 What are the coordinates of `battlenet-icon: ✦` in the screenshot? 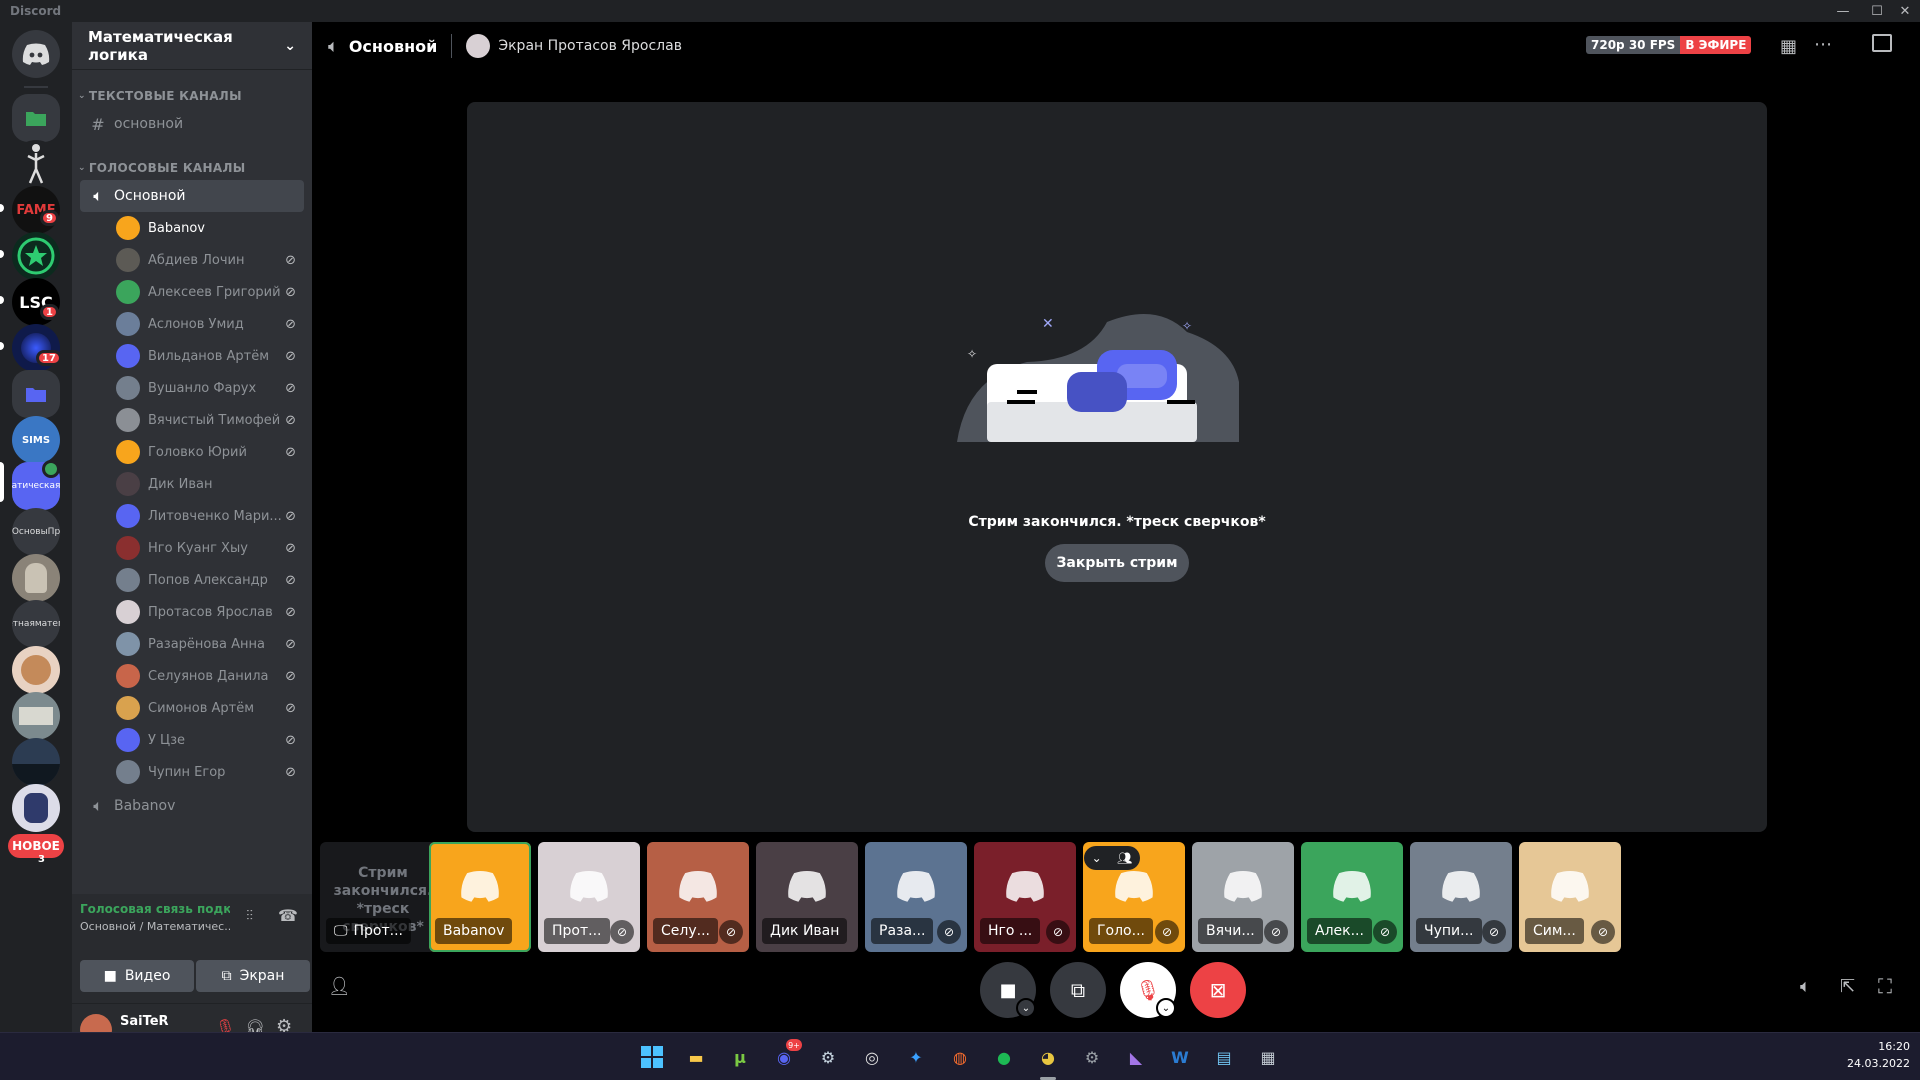 It's located at (916, 1057).